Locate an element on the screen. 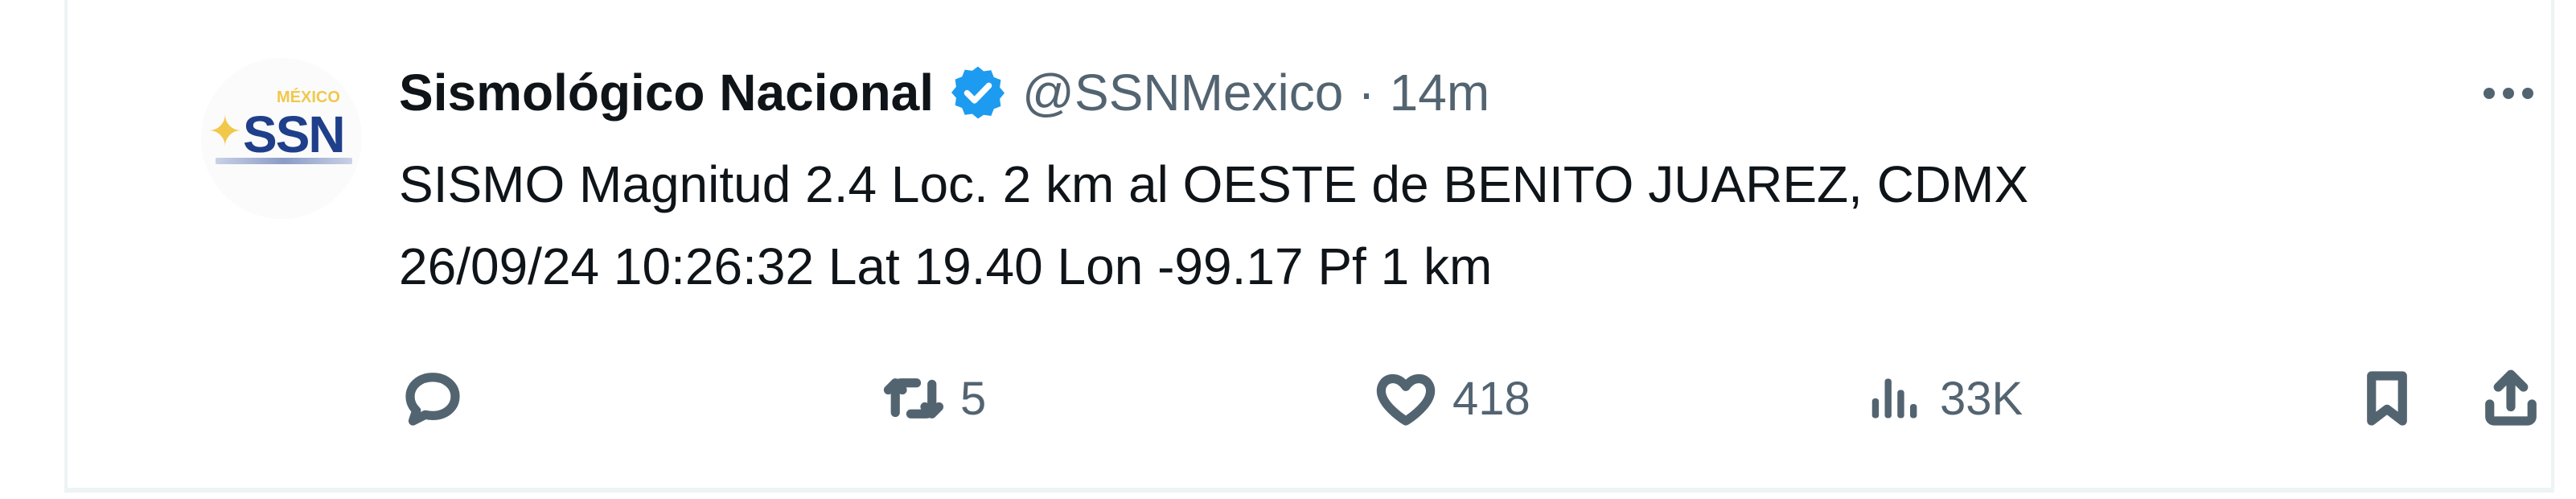 This screenshot has height=499, width=2576. display-name: Sismológico Nacional is located at coordinates (666, 92).